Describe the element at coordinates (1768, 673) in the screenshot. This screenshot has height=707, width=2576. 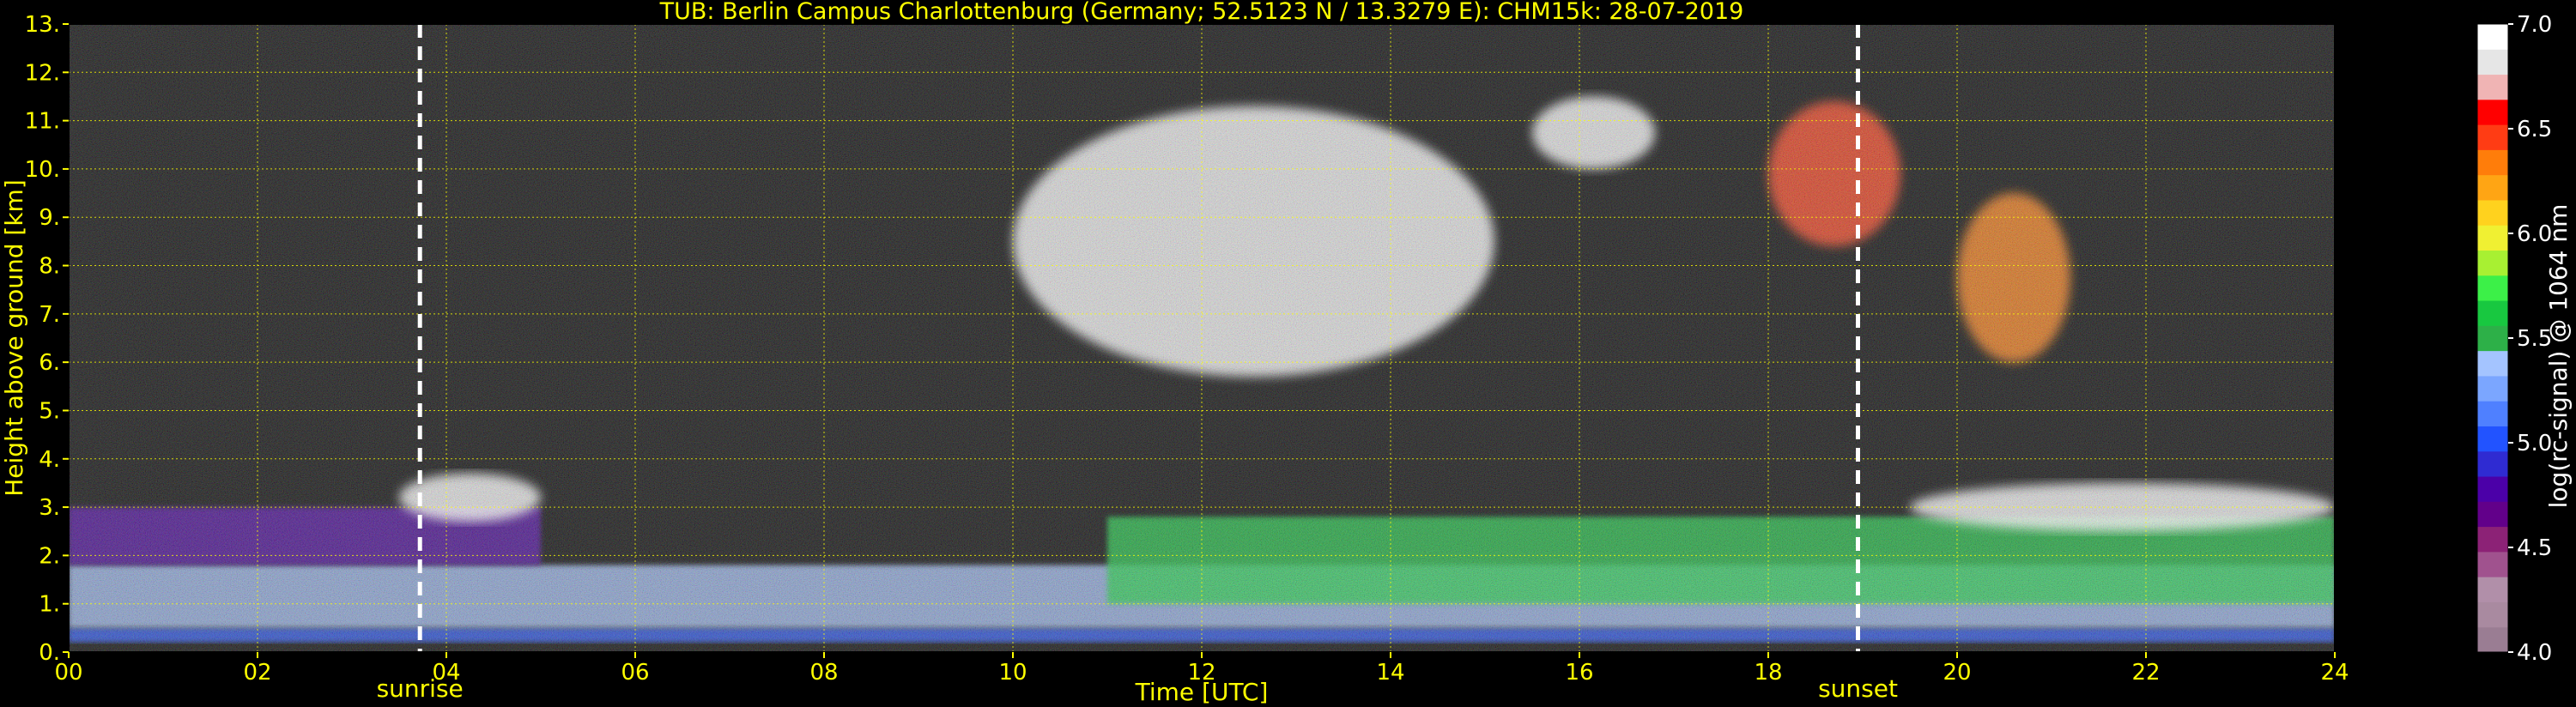
I see `x-tick-label: 18` at that location.